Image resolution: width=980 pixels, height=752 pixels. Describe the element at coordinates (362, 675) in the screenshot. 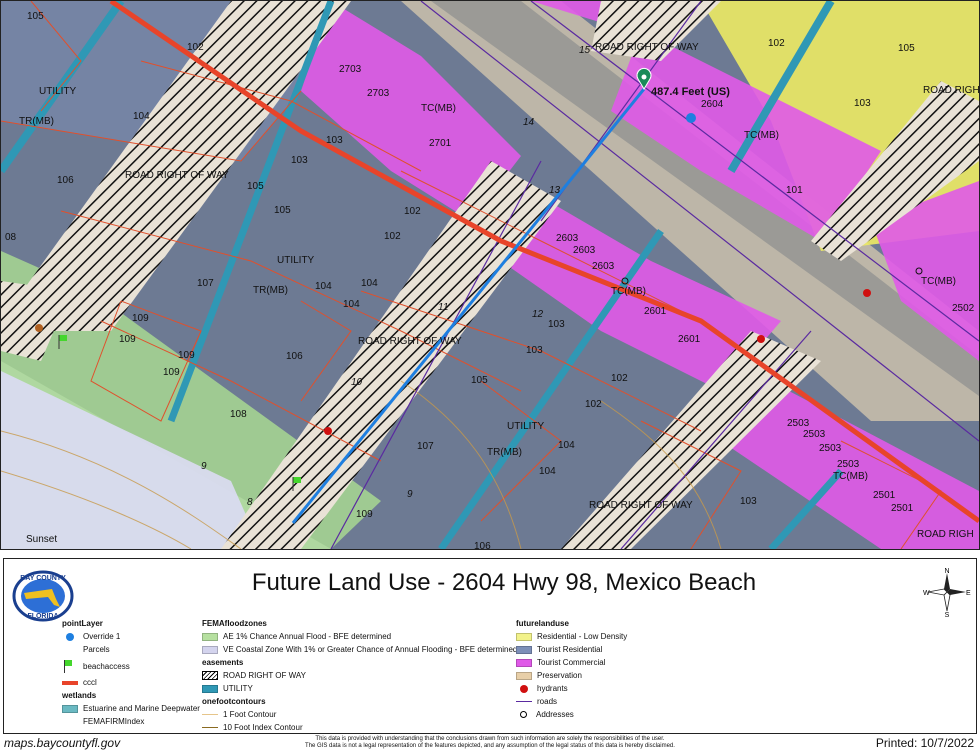

I see `legend-row: ROAD RIGHT OF WAY` at that location.